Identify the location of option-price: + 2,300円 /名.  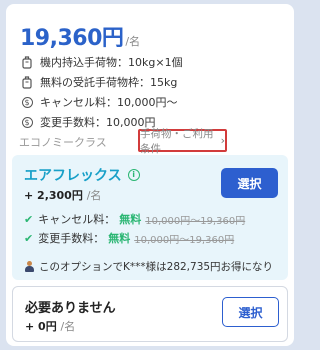
(62, 195).